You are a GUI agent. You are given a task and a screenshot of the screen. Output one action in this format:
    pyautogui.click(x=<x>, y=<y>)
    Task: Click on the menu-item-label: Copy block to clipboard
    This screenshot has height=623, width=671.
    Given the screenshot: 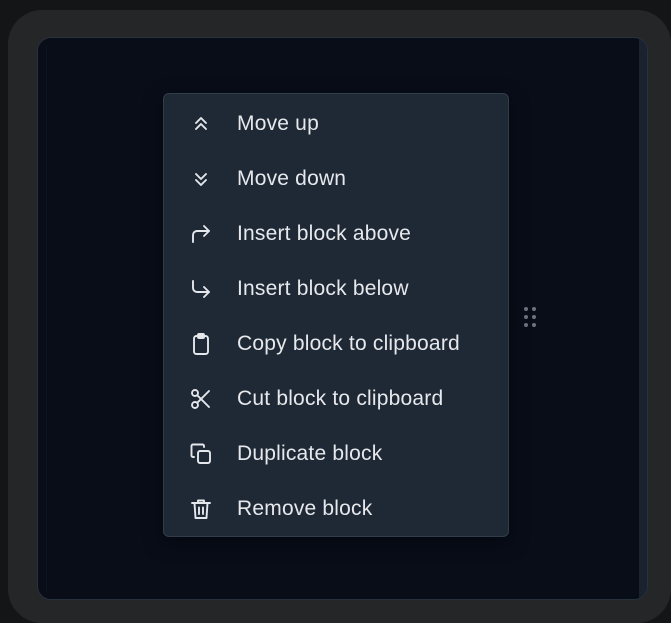 What is the action you would take?
    pyautogui.click(x=348, y=343)
    